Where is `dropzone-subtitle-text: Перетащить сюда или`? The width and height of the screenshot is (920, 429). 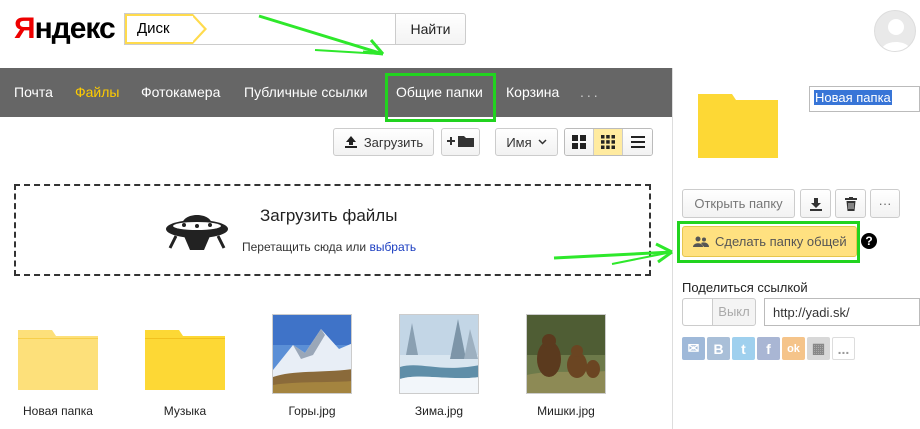 dropzone-subtitle-text: Перетащить сюда или is located at coordinates (306, 247).